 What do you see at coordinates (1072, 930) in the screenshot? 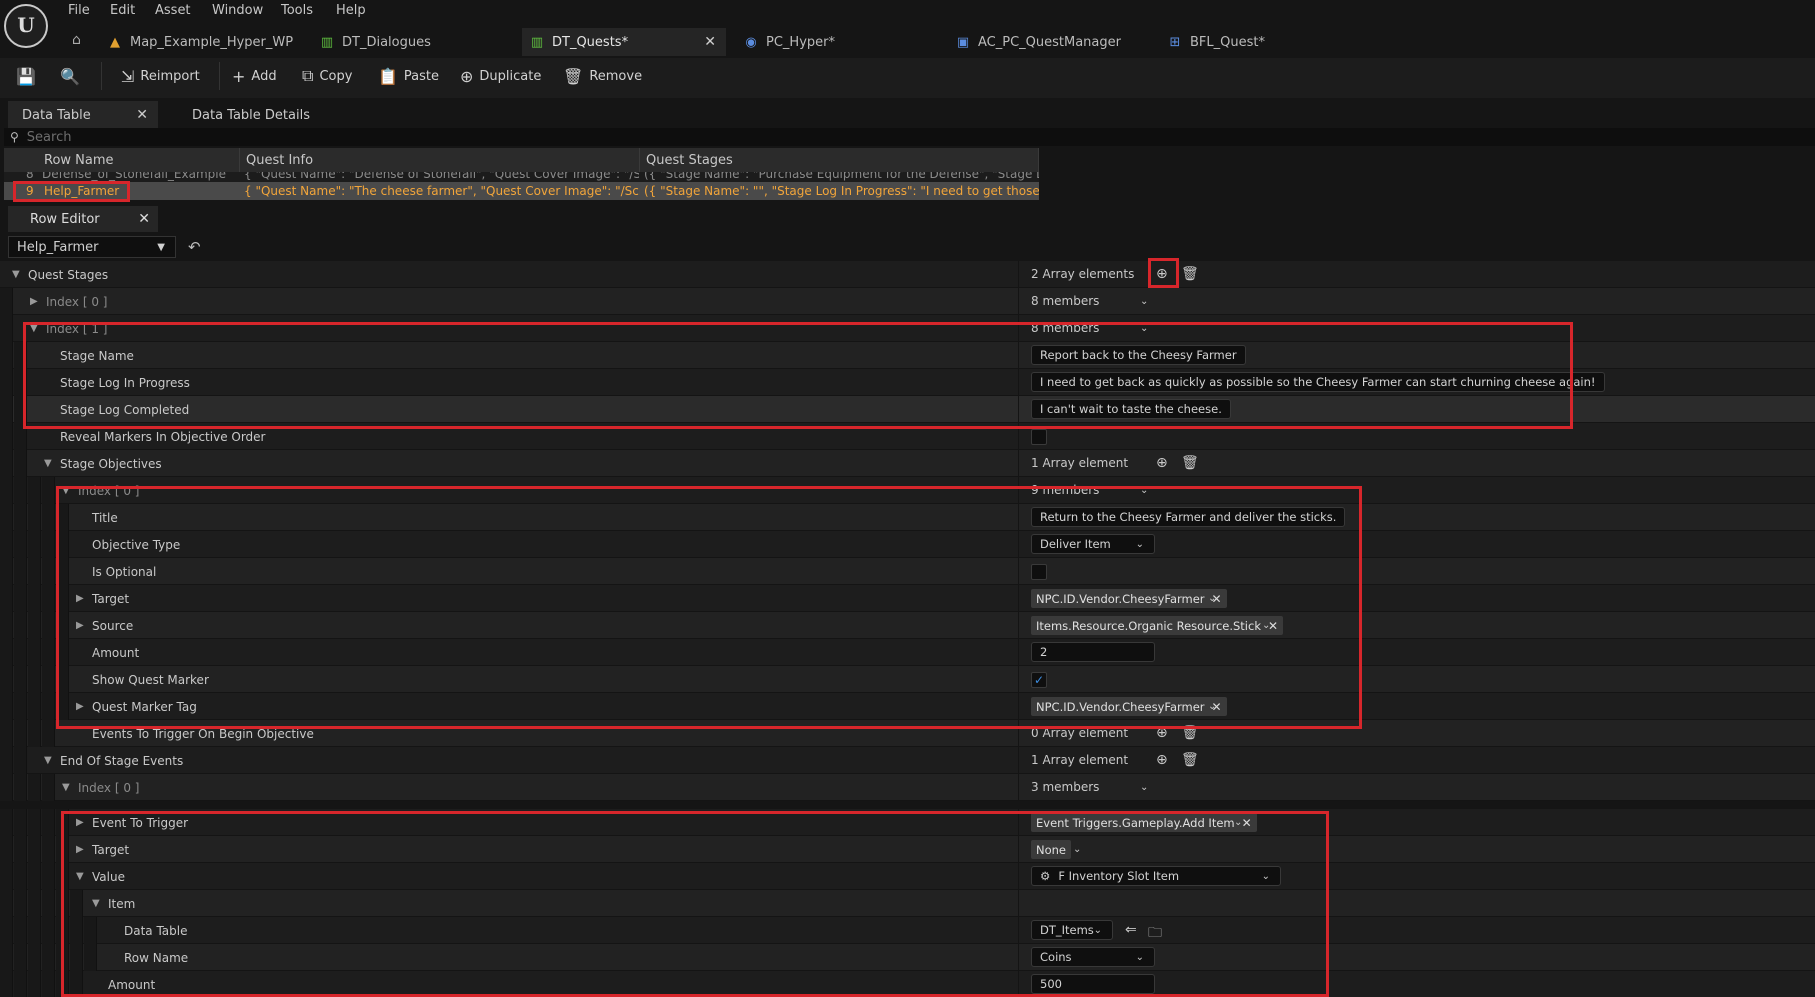
I see `data-table-dropdown: DT_Items ⌄` at bounding box center [1072, 930].